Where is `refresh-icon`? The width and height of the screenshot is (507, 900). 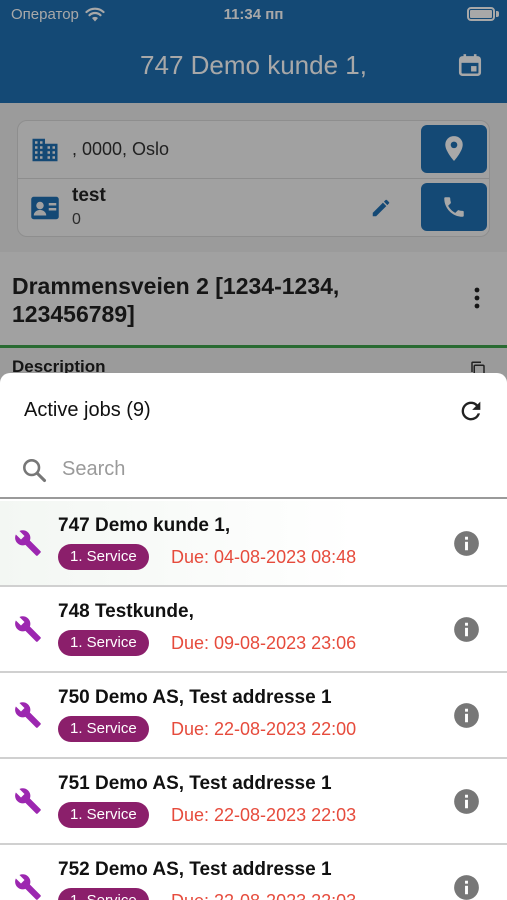 refresh-icon is located at coordinates (471, 411).